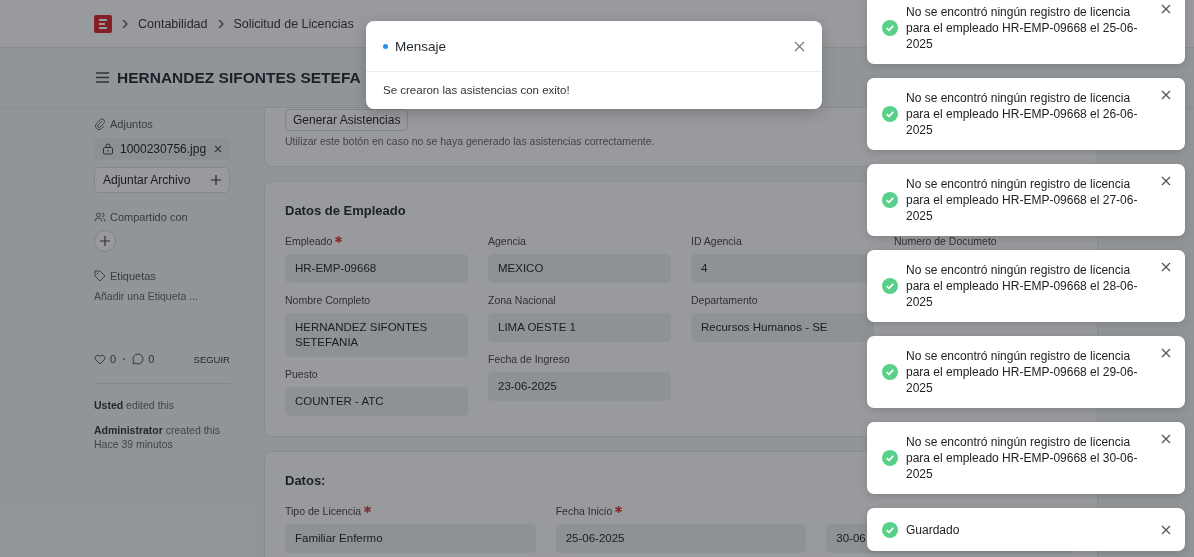 Image resolution: width=1194 pixels, height=557 pixels. Describe the element at coordinates (522, 301) in the screenshot. I see `field-label: Zona Nacional` at that location.